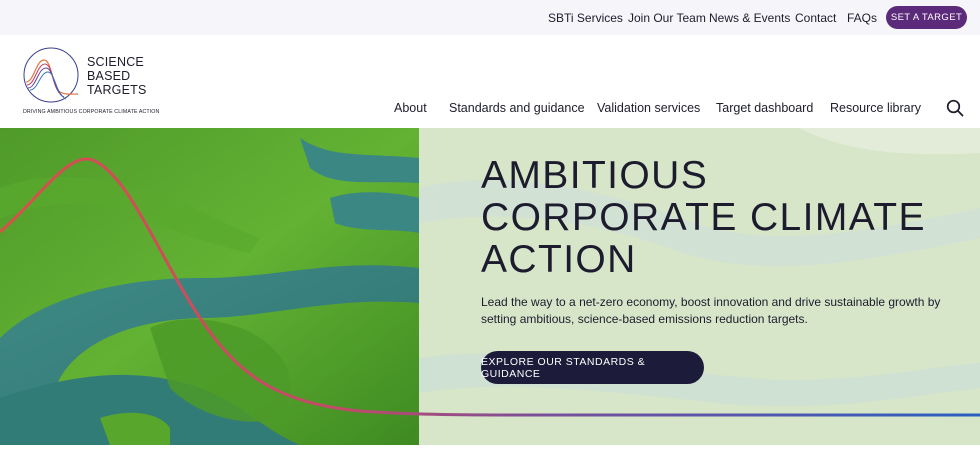 The height and width of the screenshot is (456, 980). What do you see at coordinates (862, 18) in the screenshot?
I see `link-faqs: FAQs` at bounding box center [862, 18].